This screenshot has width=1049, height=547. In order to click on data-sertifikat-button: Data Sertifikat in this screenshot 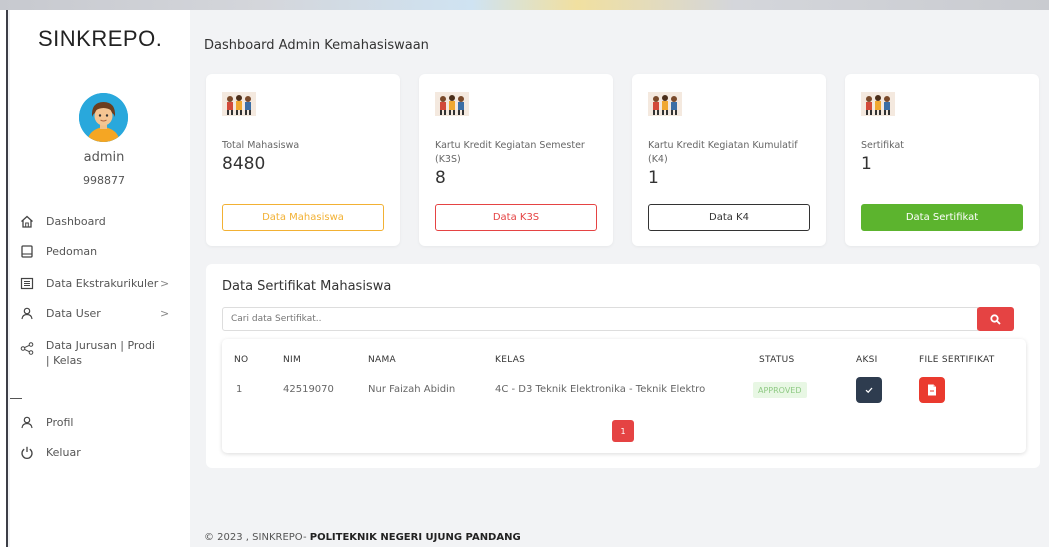, I will do `click(942, 217)`.